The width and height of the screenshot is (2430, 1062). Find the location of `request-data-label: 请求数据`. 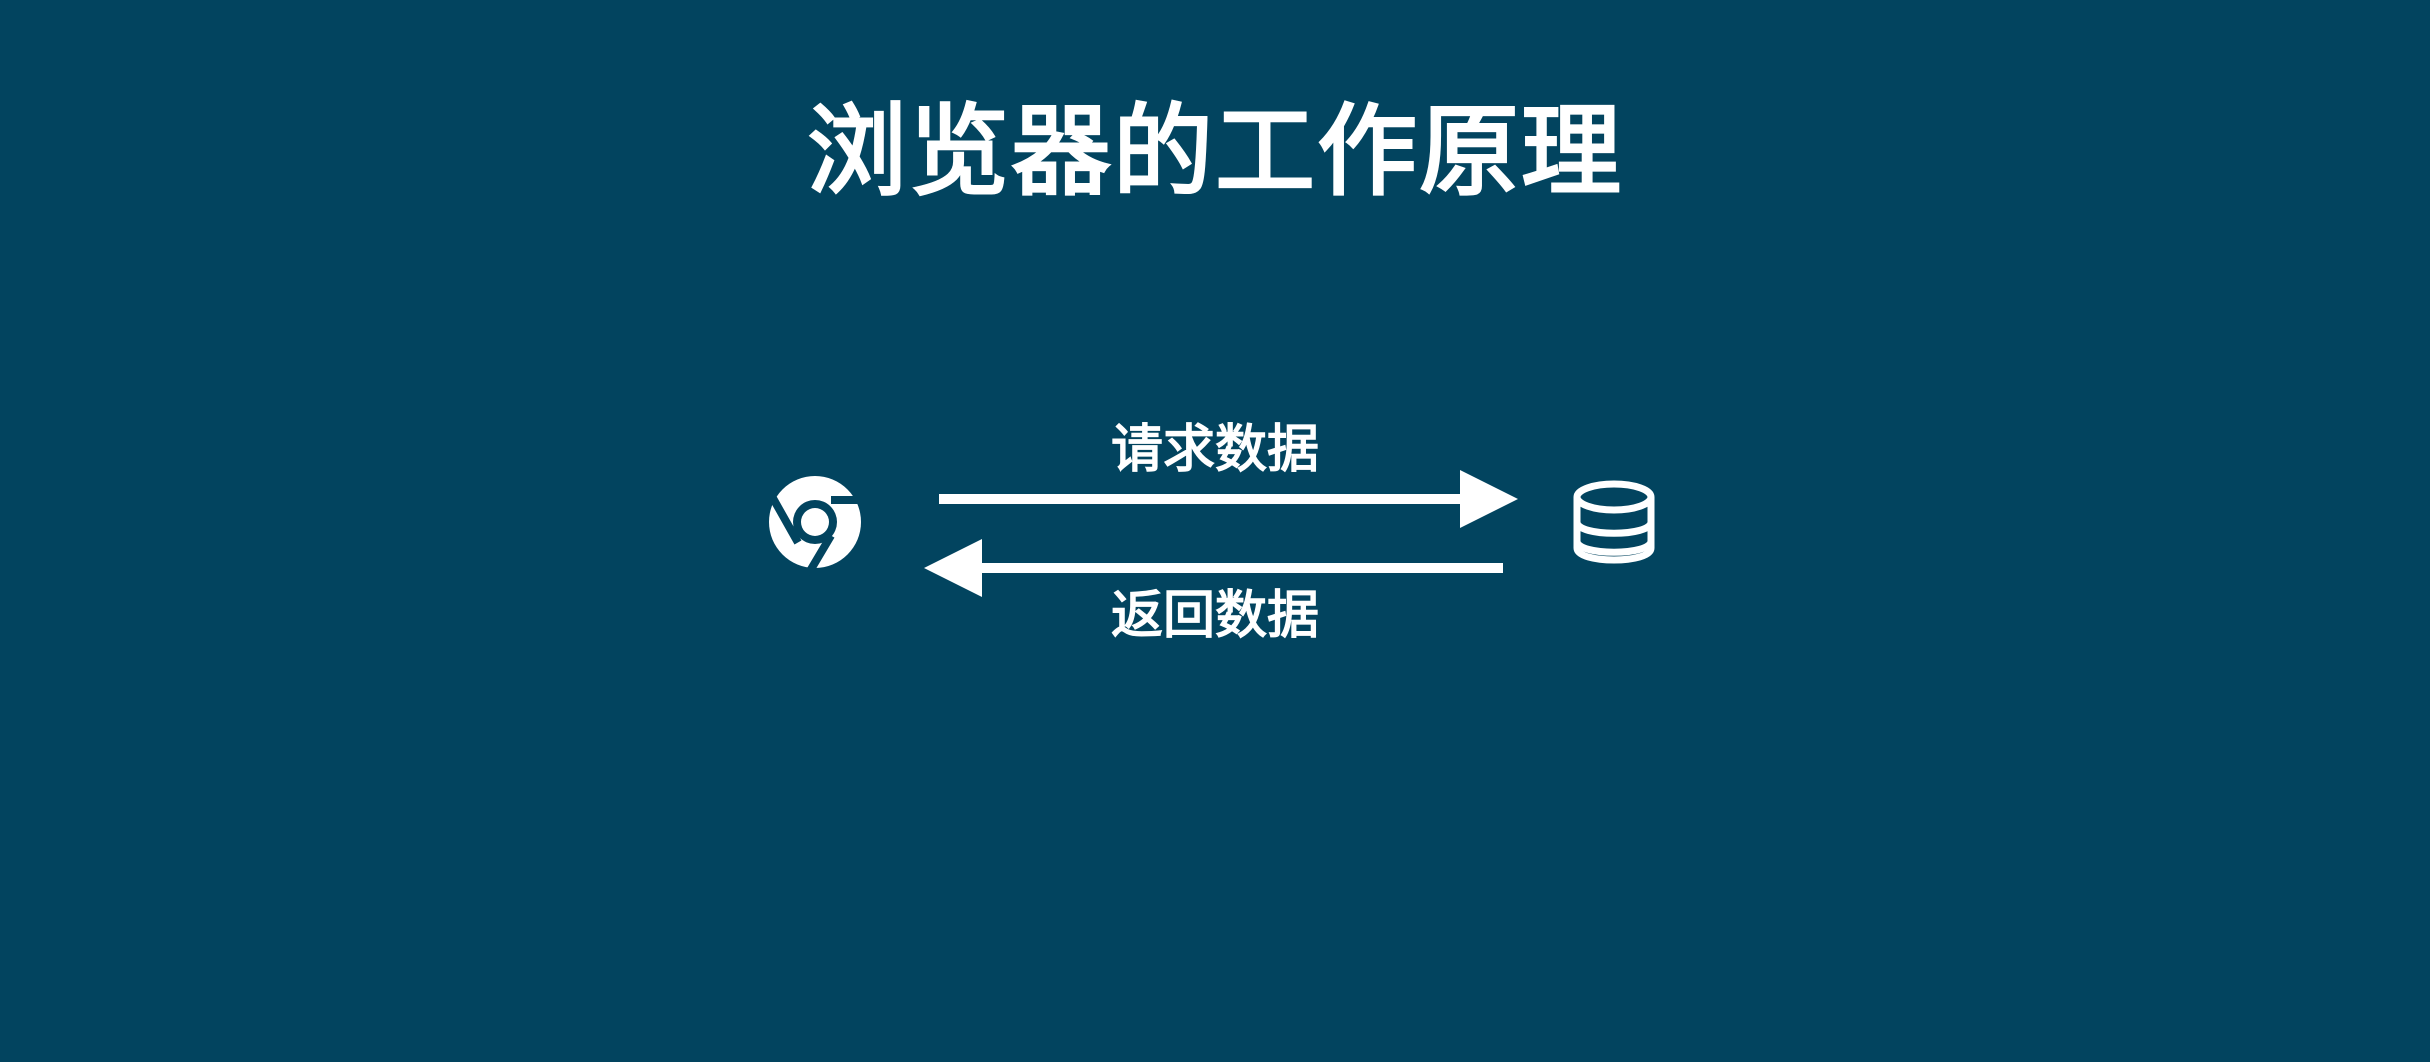

request-data-label: 请求数据 is located at coordinates (1214, 450).